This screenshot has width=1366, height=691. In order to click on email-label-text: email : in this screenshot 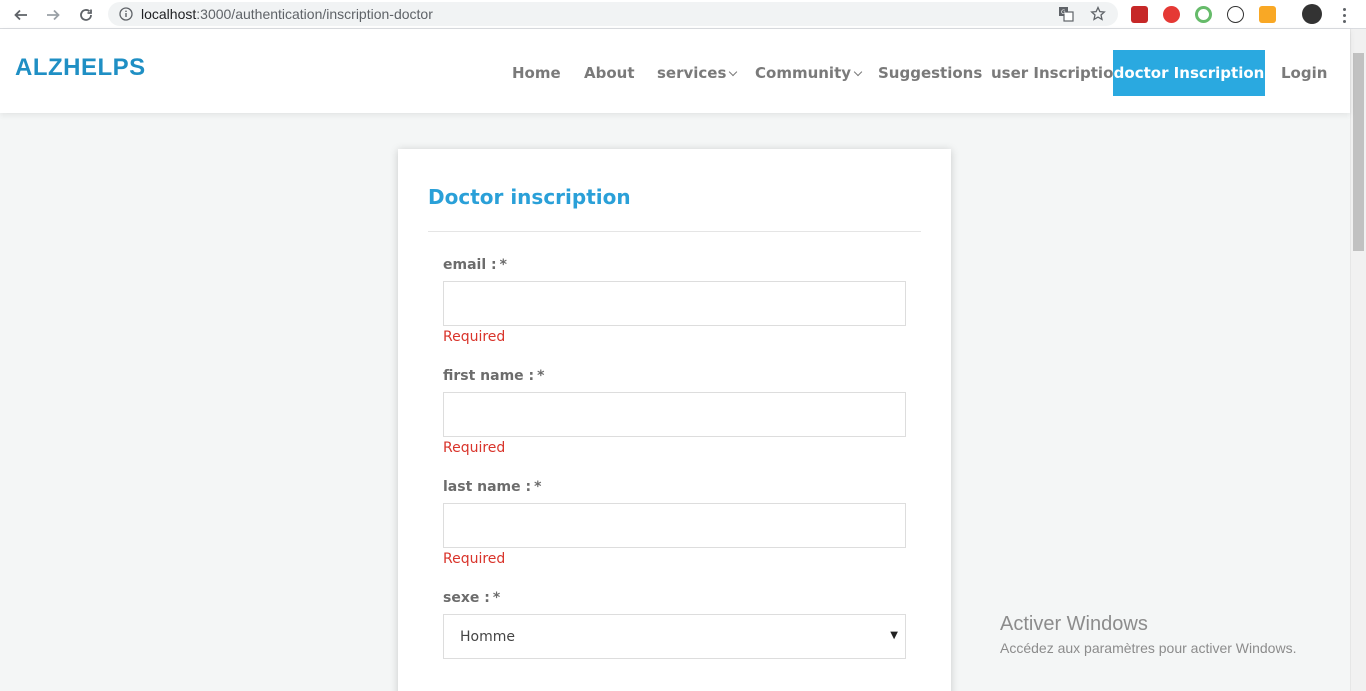, I will do `click(470, 265)`.